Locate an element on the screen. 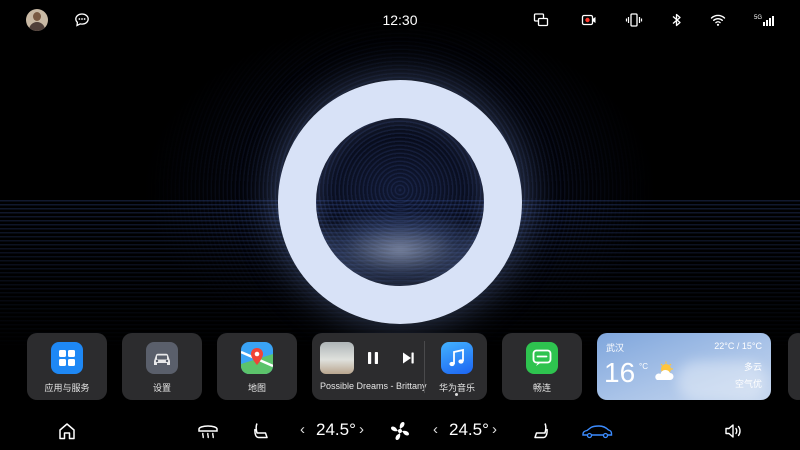 This screenshot has width=800, height=450. pause-icon is located at coordinates (373, 358).